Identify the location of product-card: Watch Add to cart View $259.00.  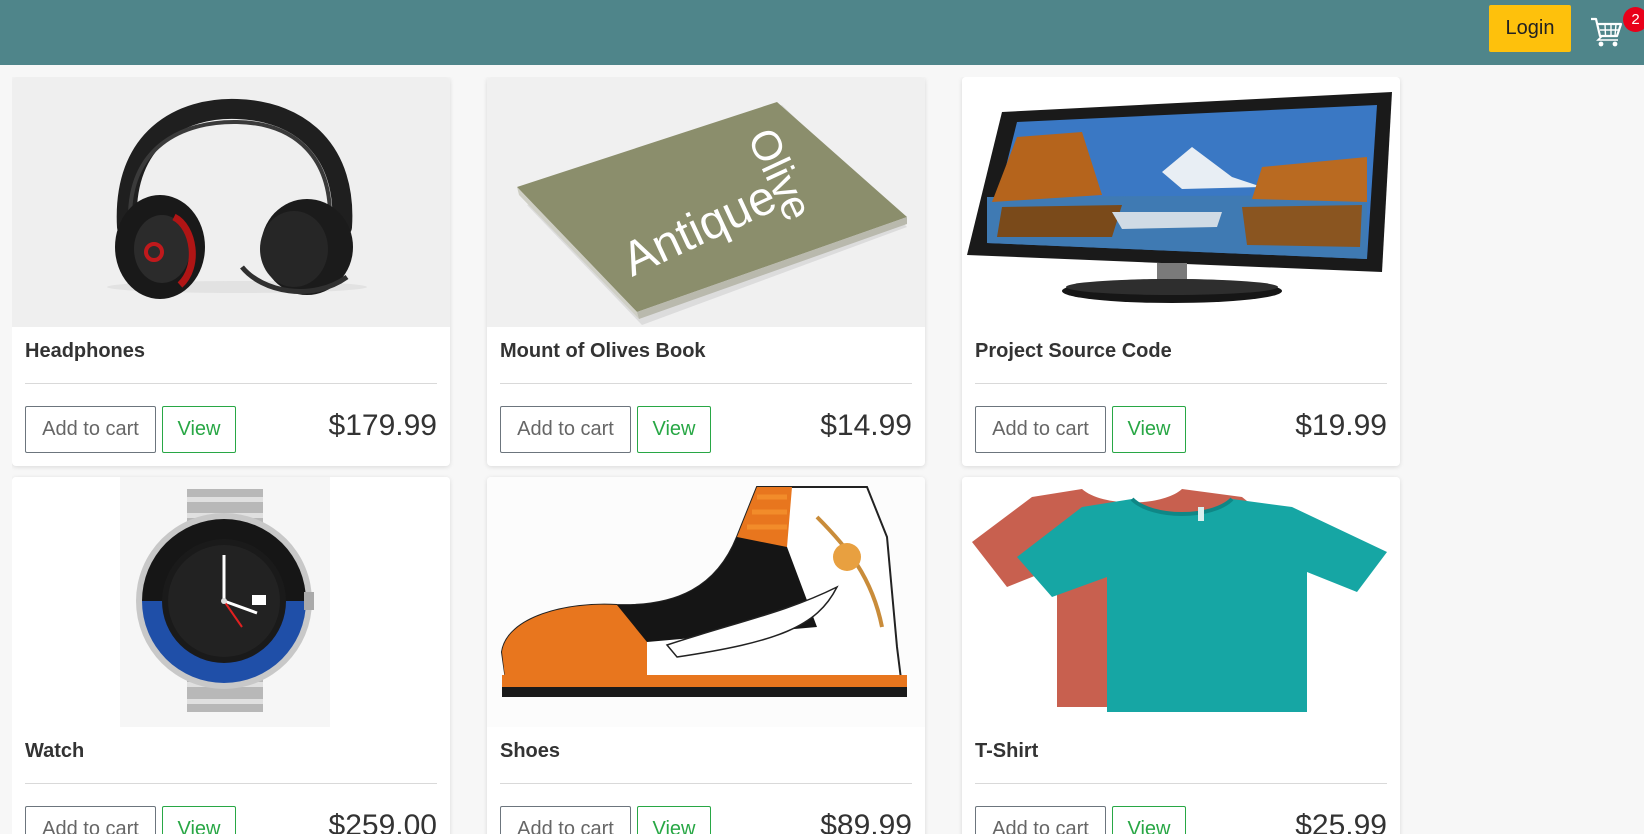
(231, 655).